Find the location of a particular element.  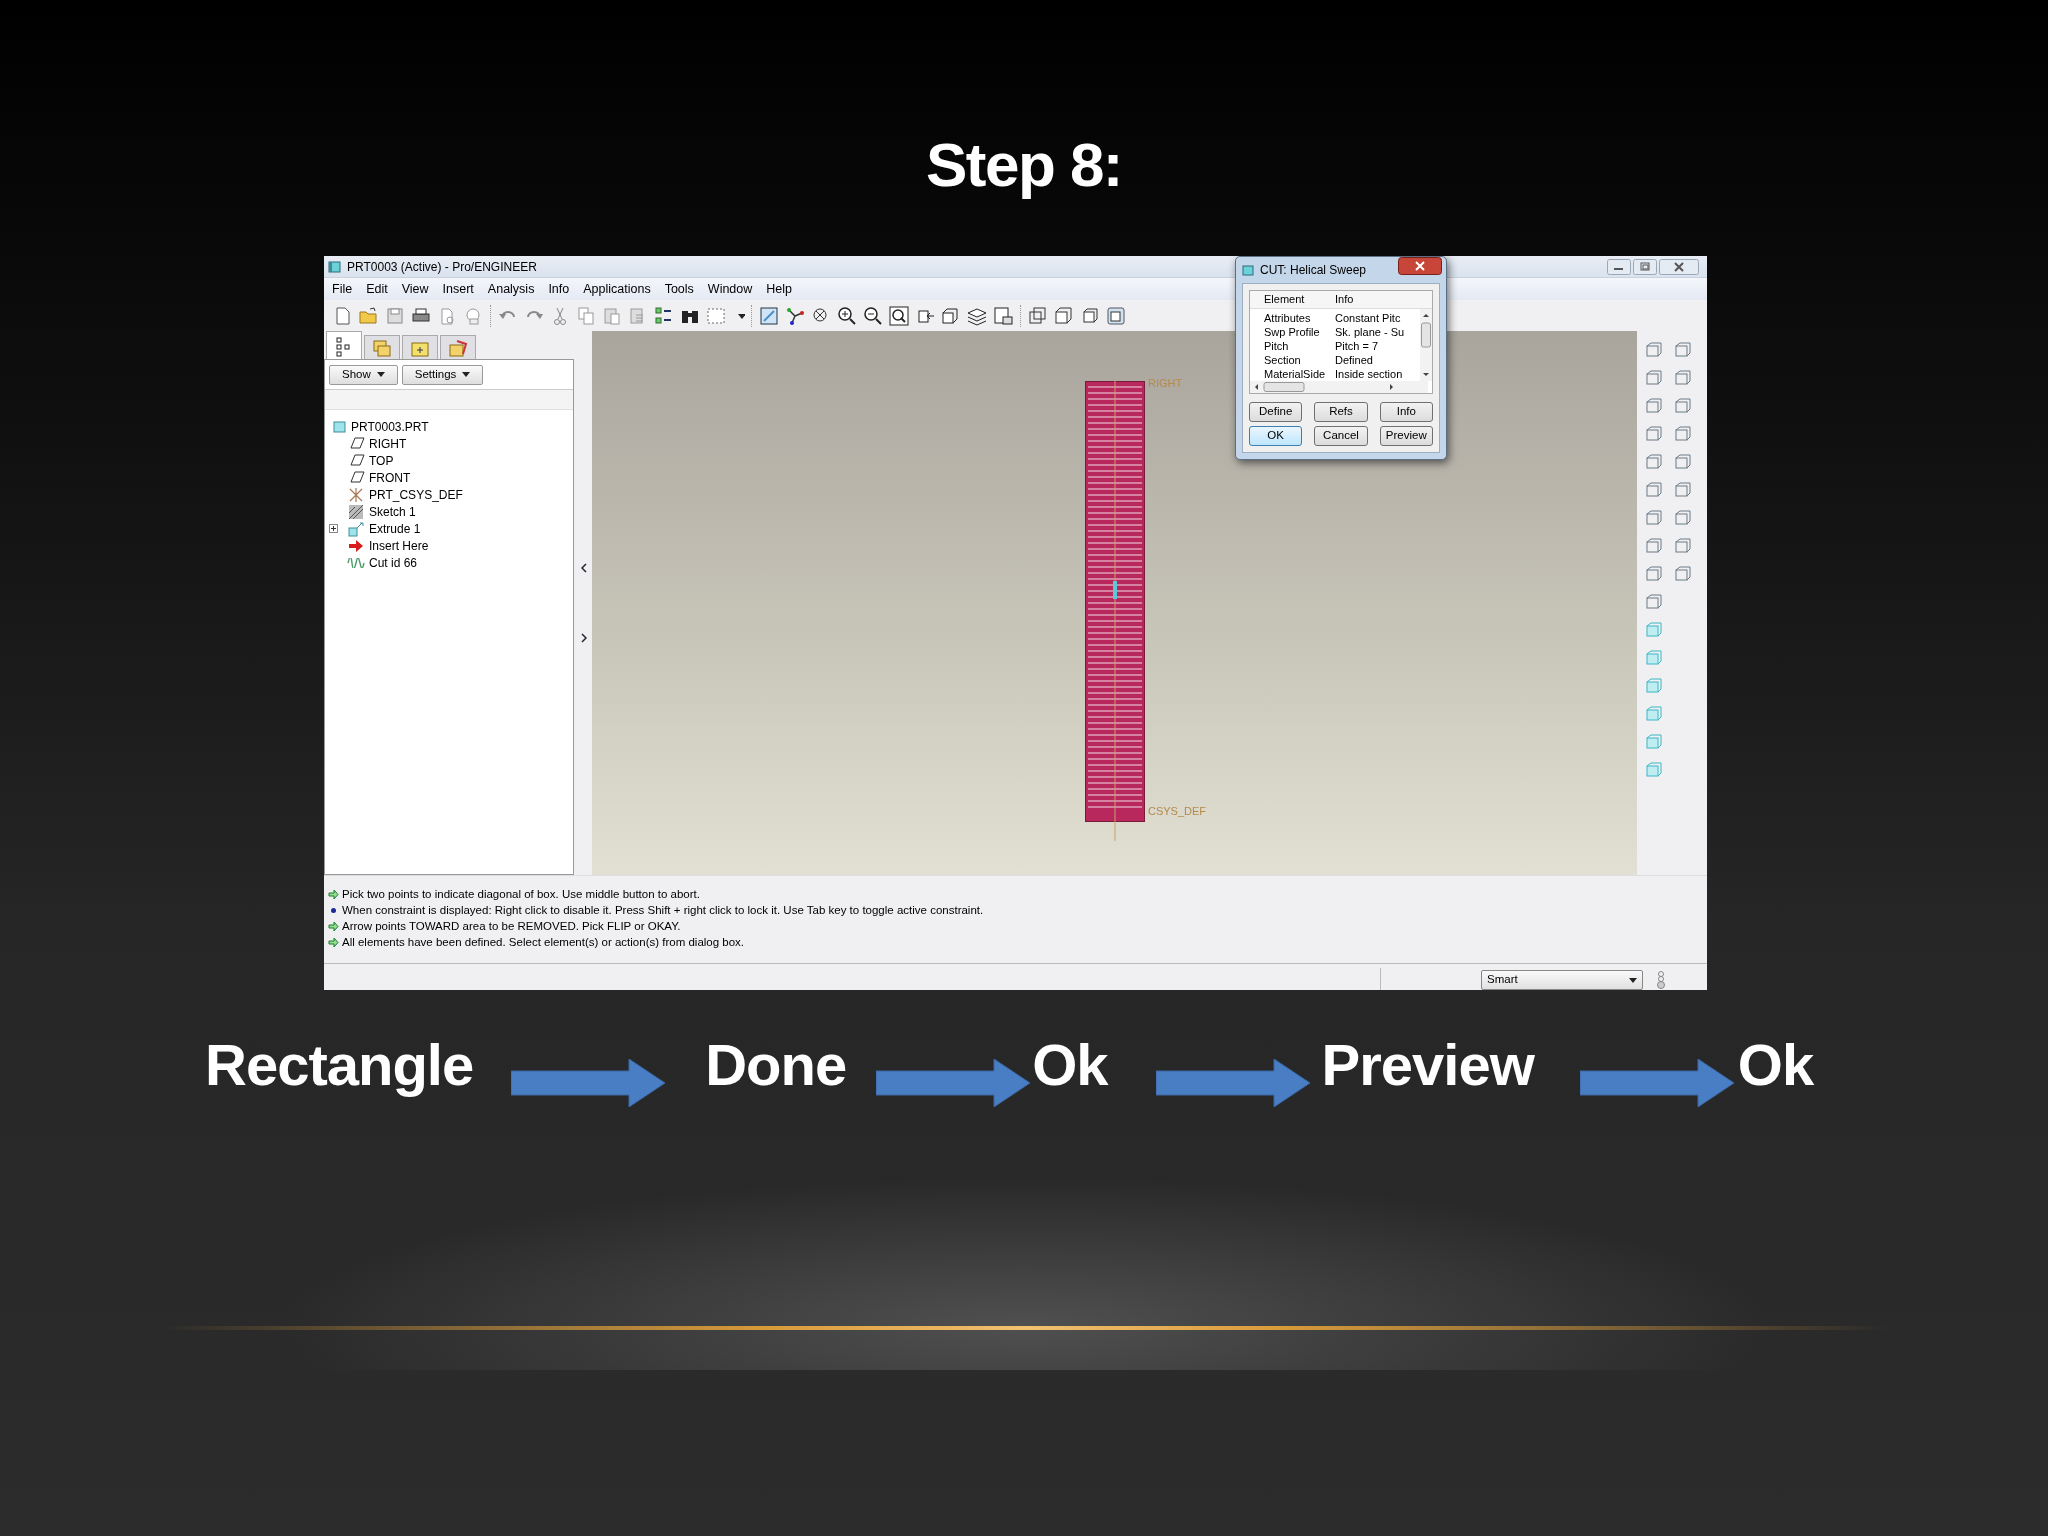

horizontal-scrollbar is located at coordinates (1339, 387).